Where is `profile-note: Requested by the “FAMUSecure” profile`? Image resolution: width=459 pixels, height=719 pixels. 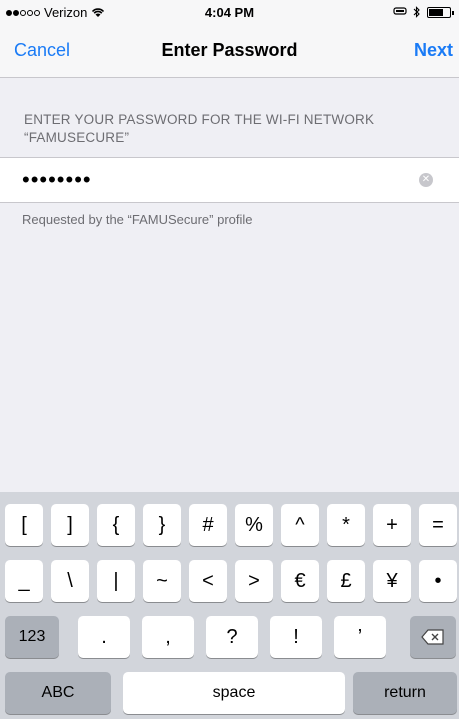
profile-note: Requested by the “FAMUSecure” profile is located at coordinates (137, 219).